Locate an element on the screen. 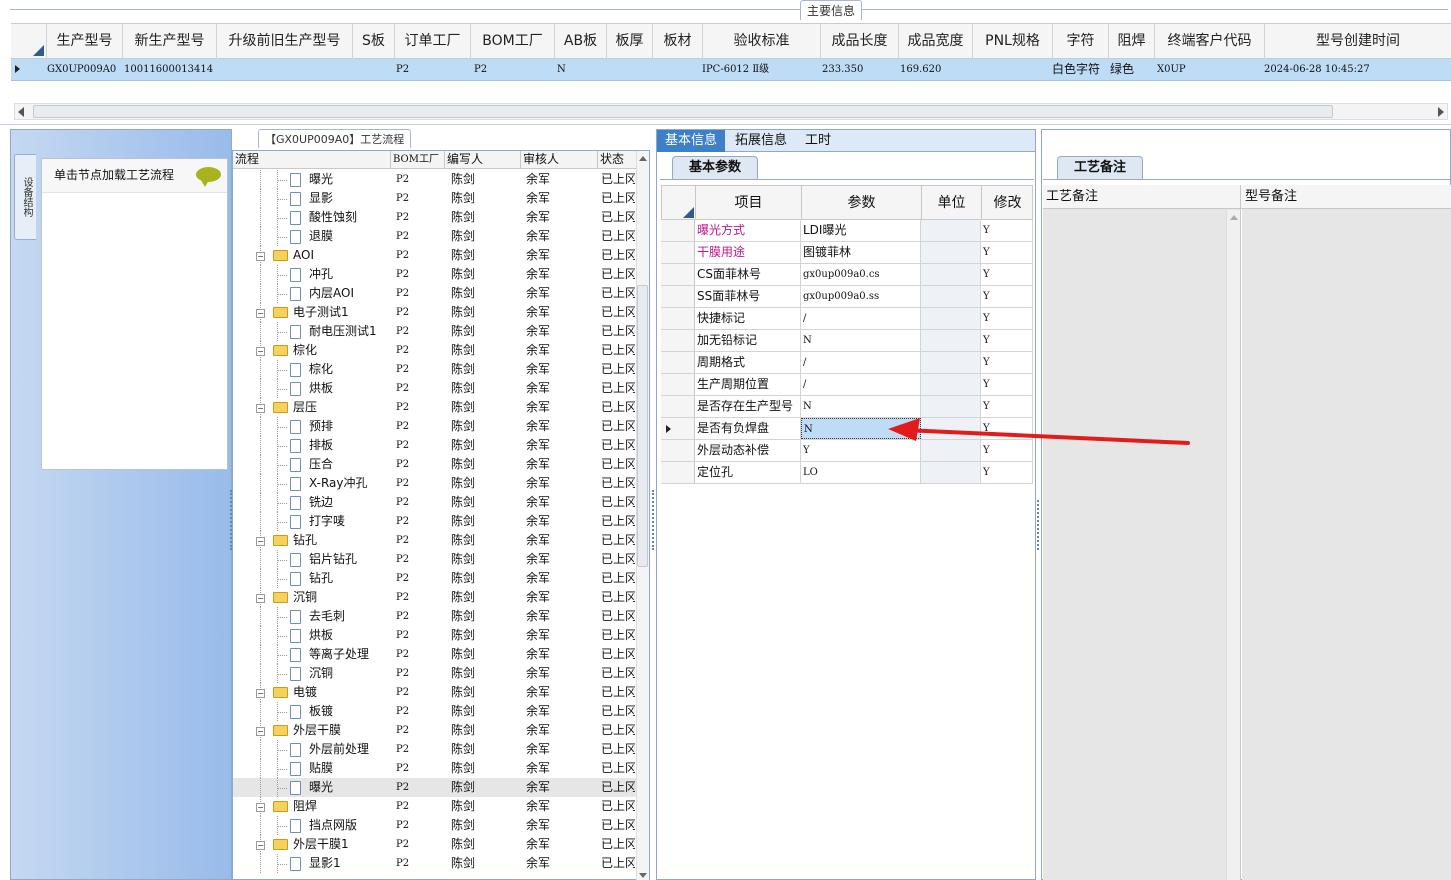 The width and height of the screenshot is (1451, 880). param-row: 快捷标记 / Y is located at coordinates (847, 319).